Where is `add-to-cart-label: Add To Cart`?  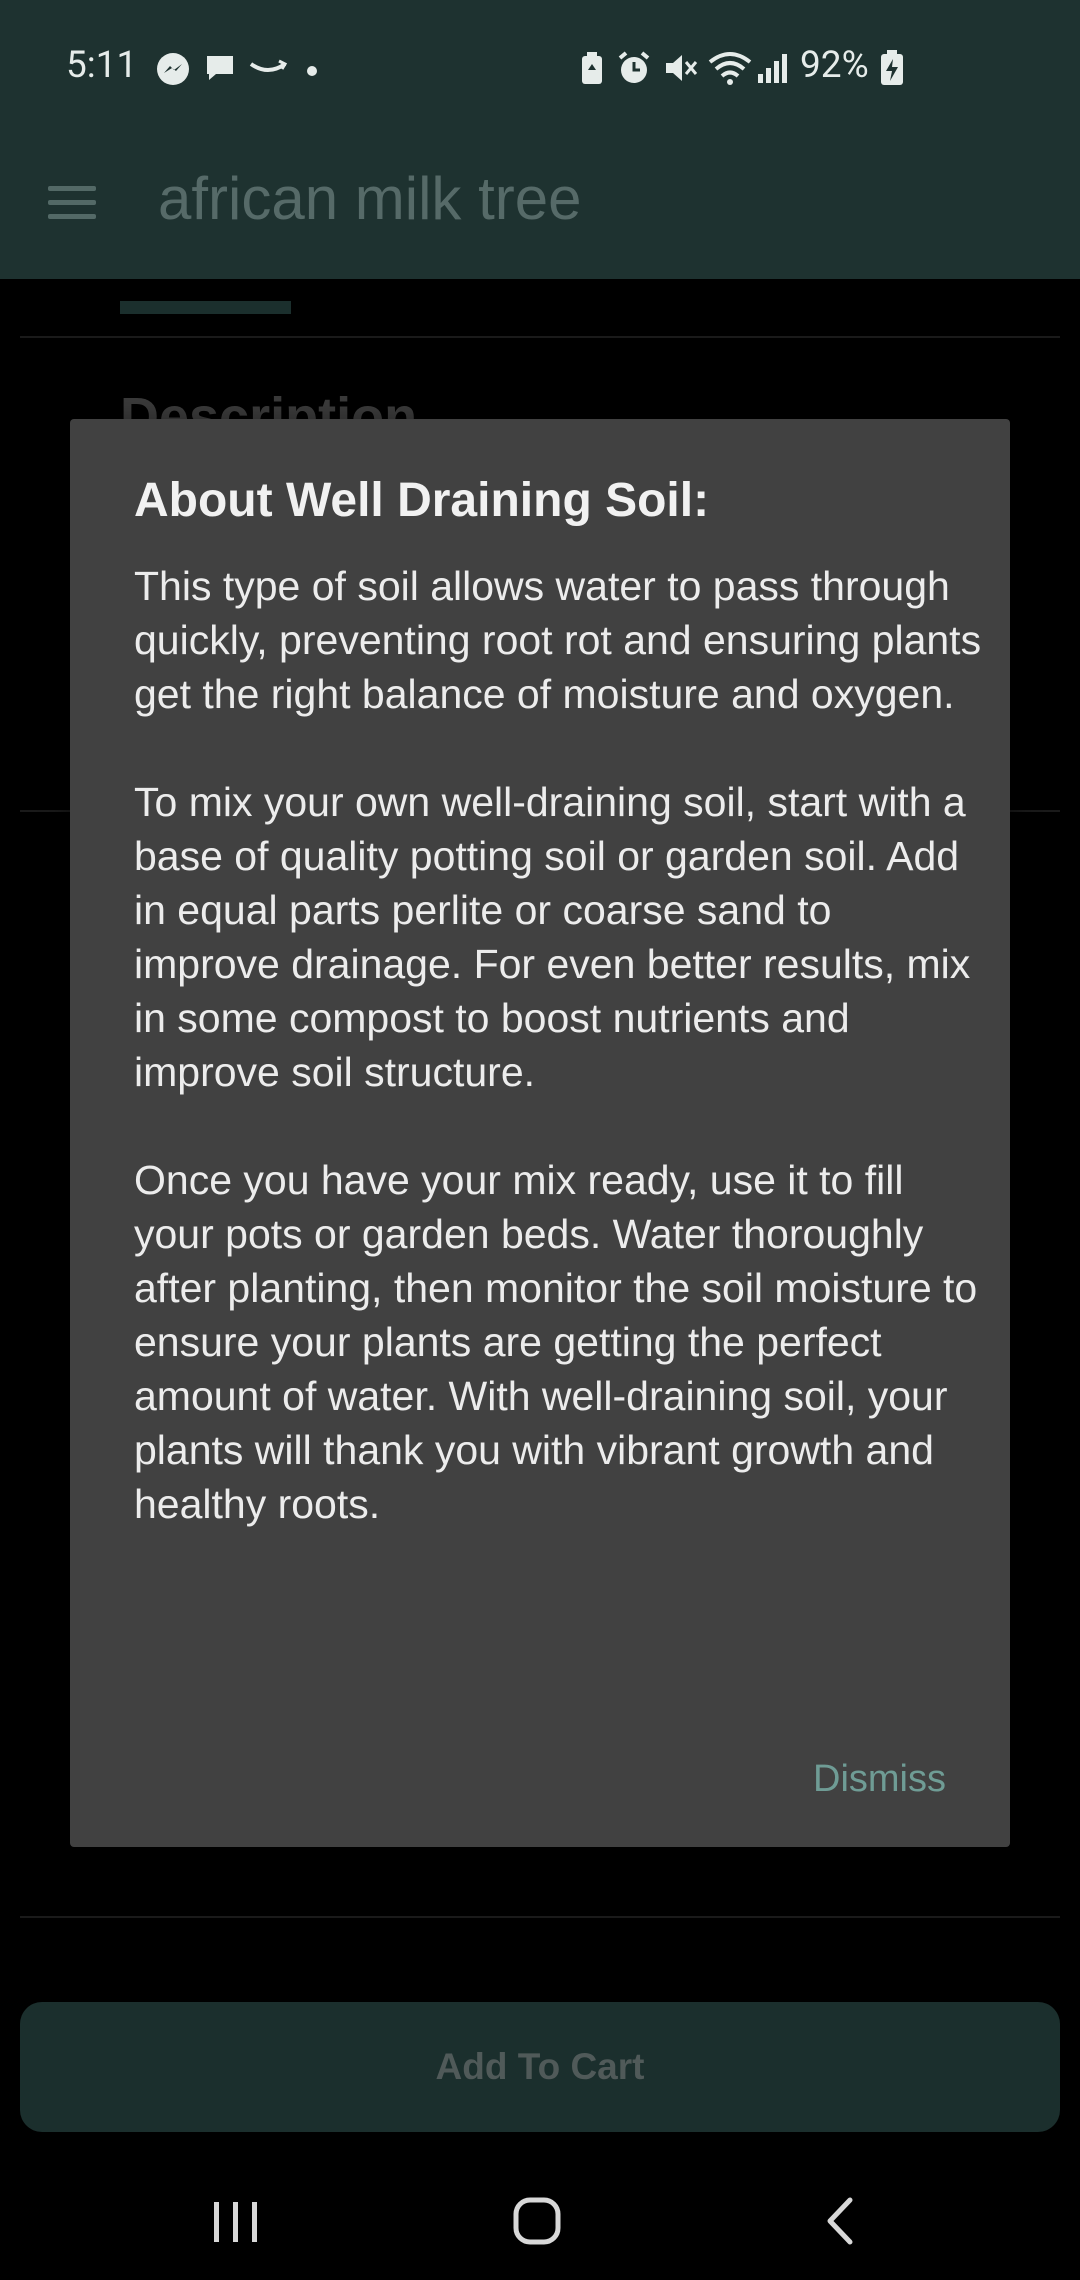 add-to-cart-label: Add To Cart is located at coordinates (540, 2066).